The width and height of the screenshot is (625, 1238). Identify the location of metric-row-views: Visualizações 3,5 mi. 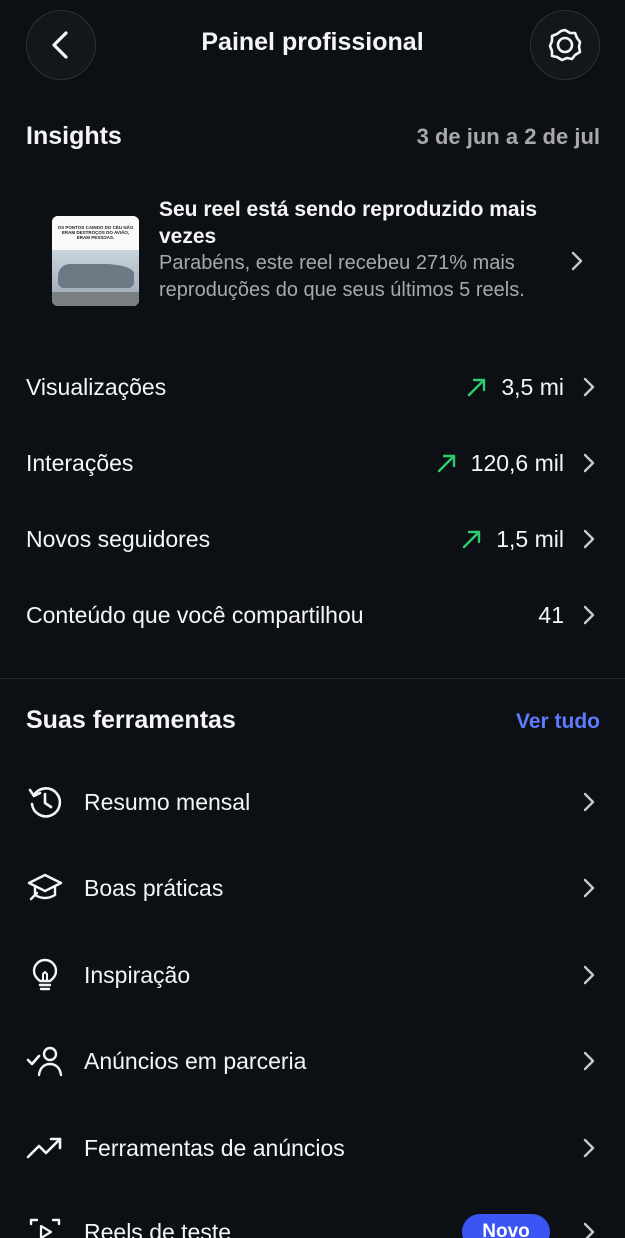
(313, 387).